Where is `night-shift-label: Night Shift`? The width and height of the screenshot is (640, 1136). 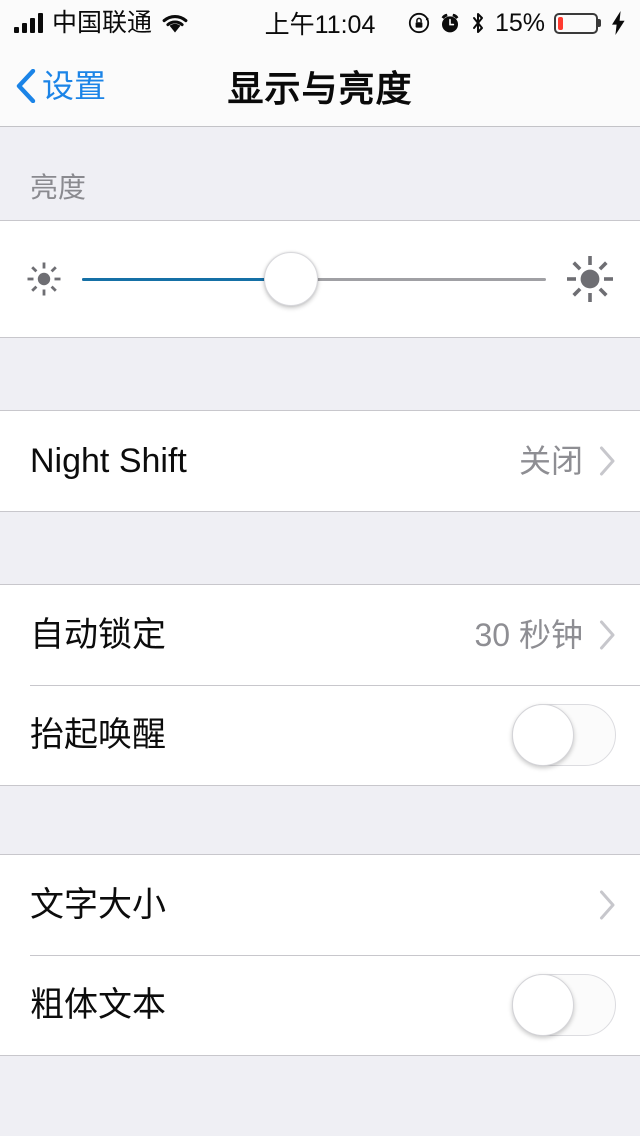 night-shift-label: Night Shift is located at coordinates (108, 461).